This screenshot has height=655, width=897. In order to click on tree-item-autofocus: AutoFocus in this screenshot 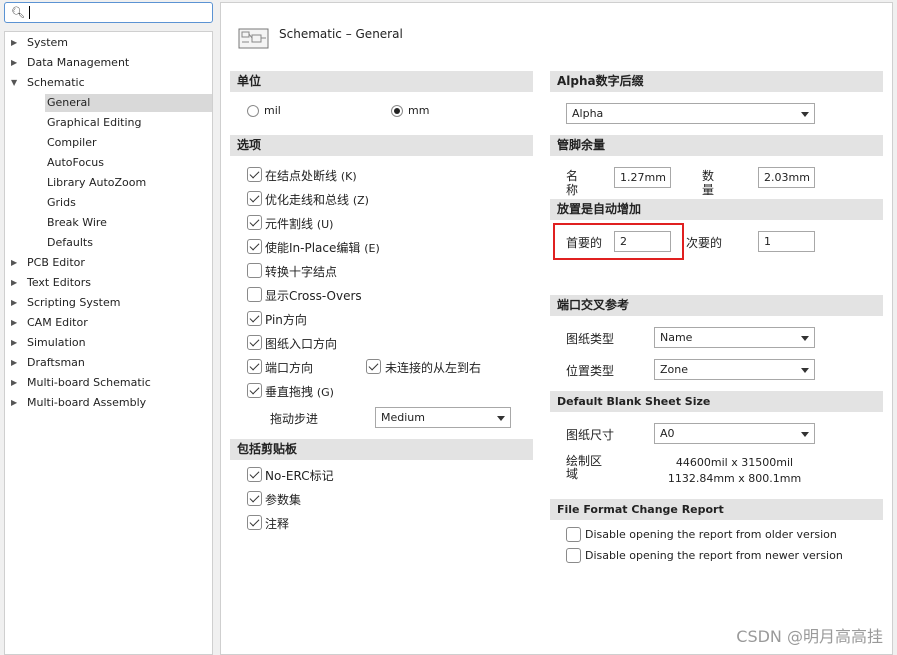, I will do `click(128, 163)`.